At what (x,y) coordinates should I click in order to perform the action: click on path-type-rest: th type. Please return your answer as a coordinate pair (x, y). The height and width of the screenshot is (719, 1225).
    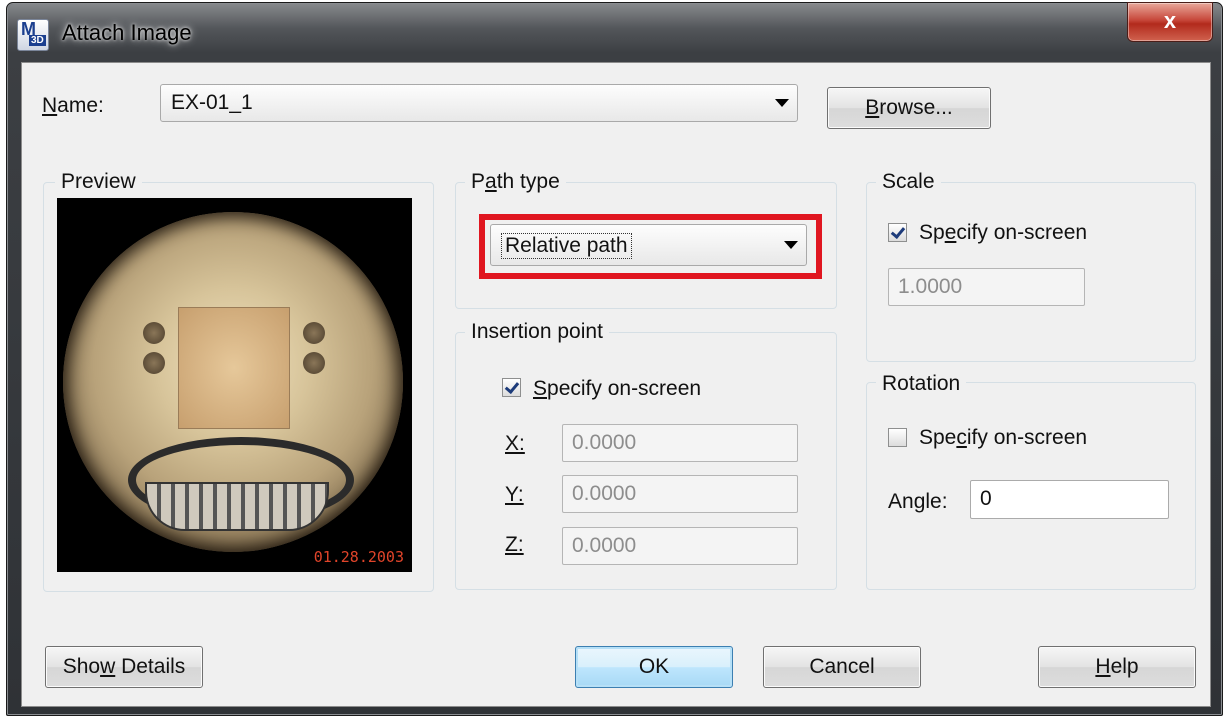
    Looking at the image, I should click on (528, 181).